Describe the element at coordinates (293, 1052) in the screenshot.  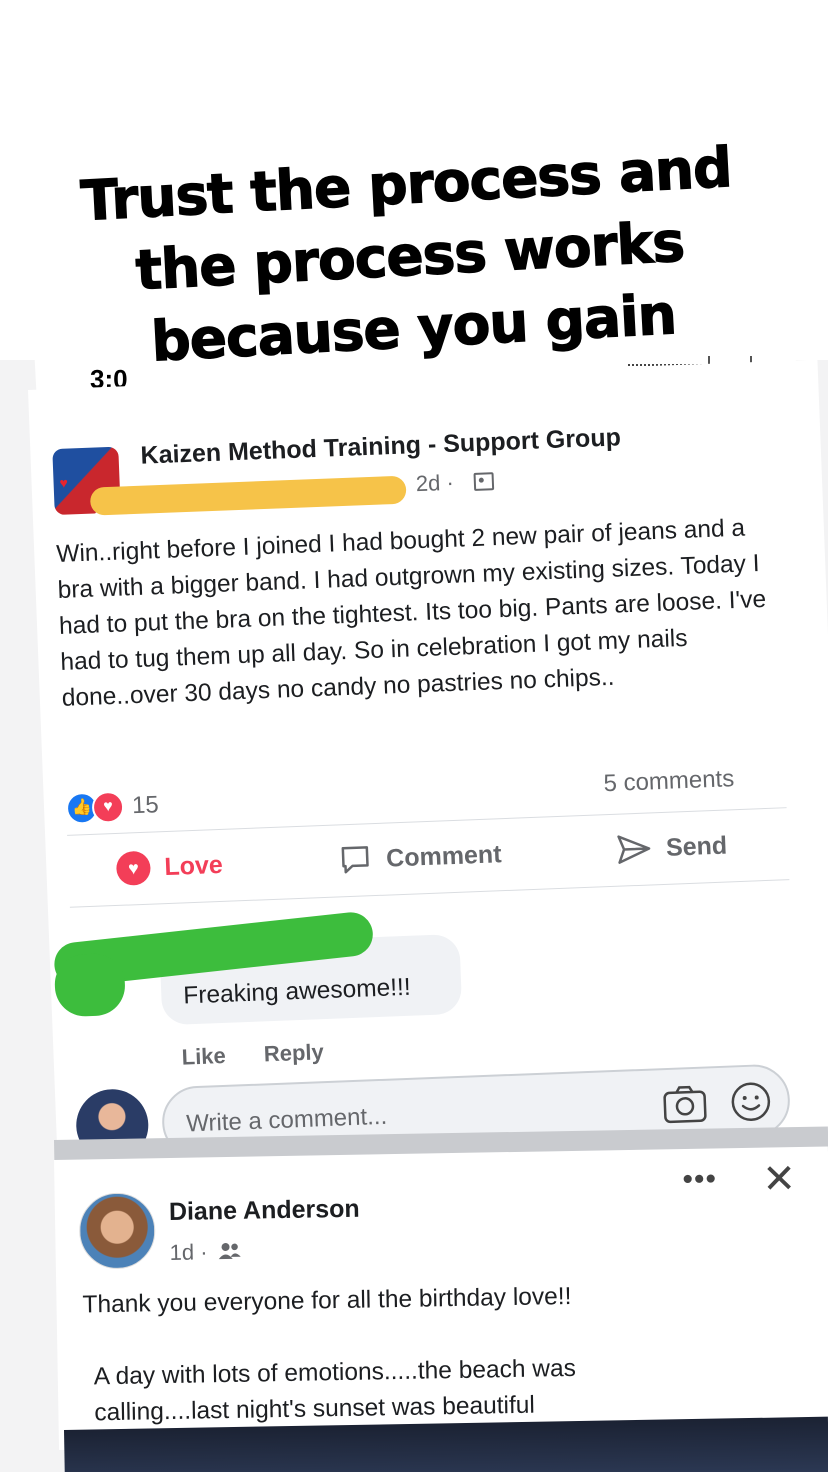
I see `comment-reply-link: Reply` at that location.